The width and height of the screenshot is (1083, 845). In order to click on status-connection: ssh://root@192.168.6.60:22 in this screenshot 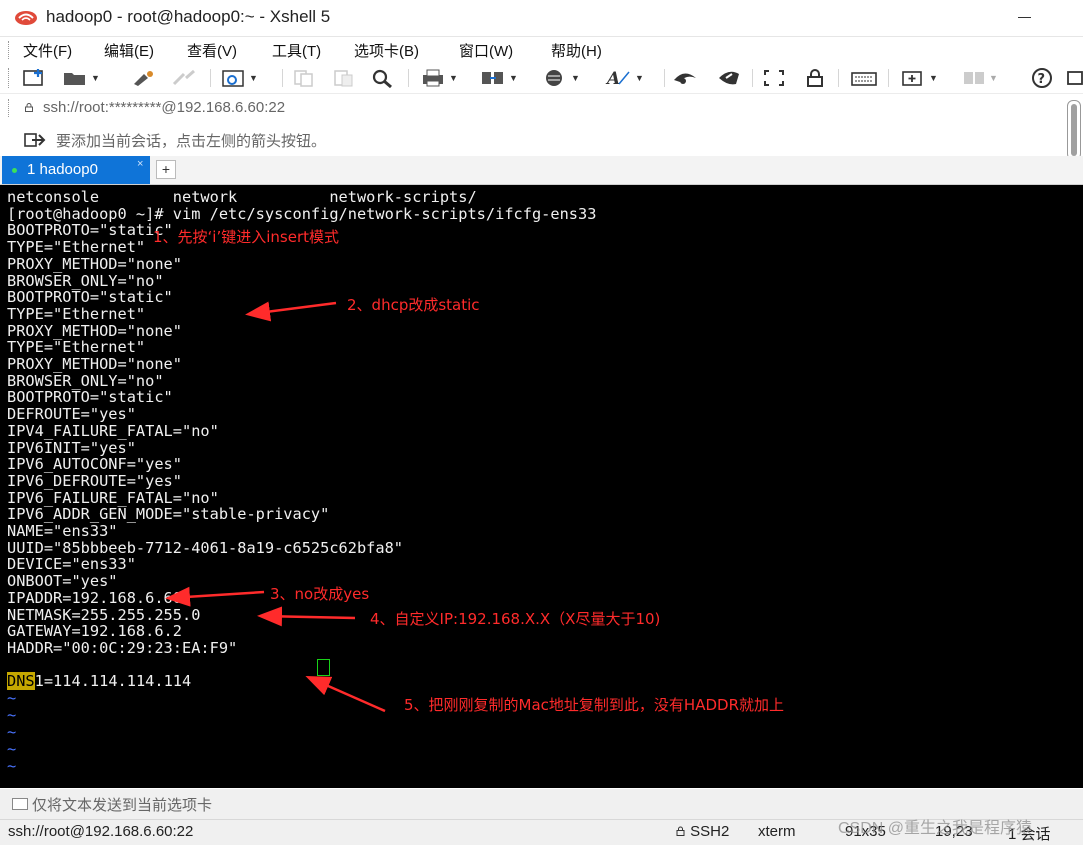, I will do `click(101, 831)`.